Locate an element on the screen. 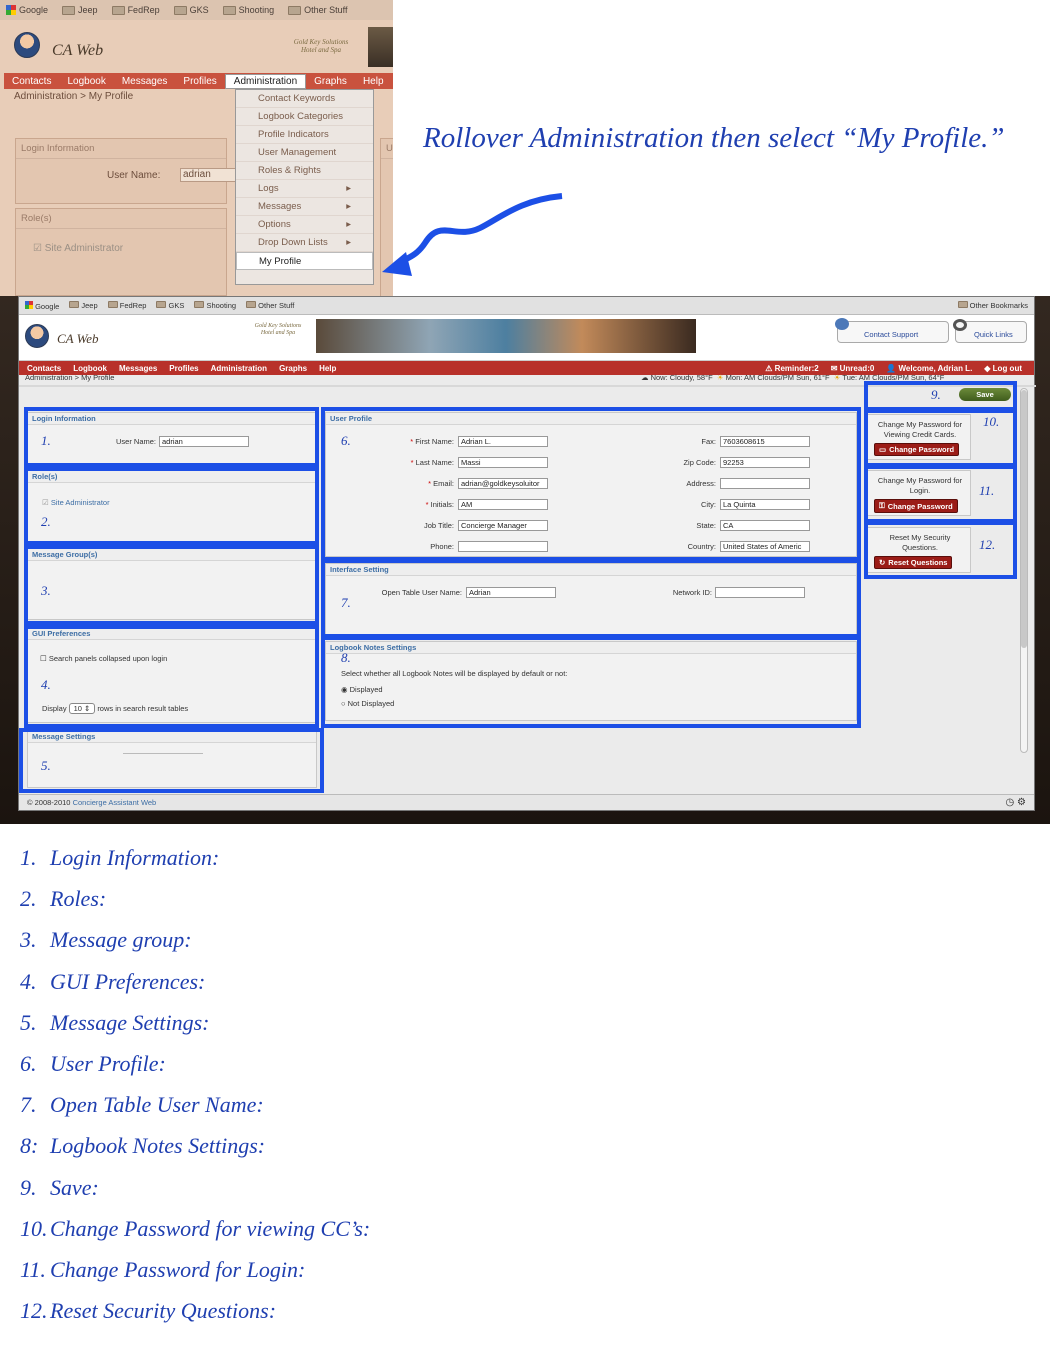 Image resolution: width=1050 pixels, height=1359 pixels. ca-web-logo-icon is located at coordinates (37, 336).